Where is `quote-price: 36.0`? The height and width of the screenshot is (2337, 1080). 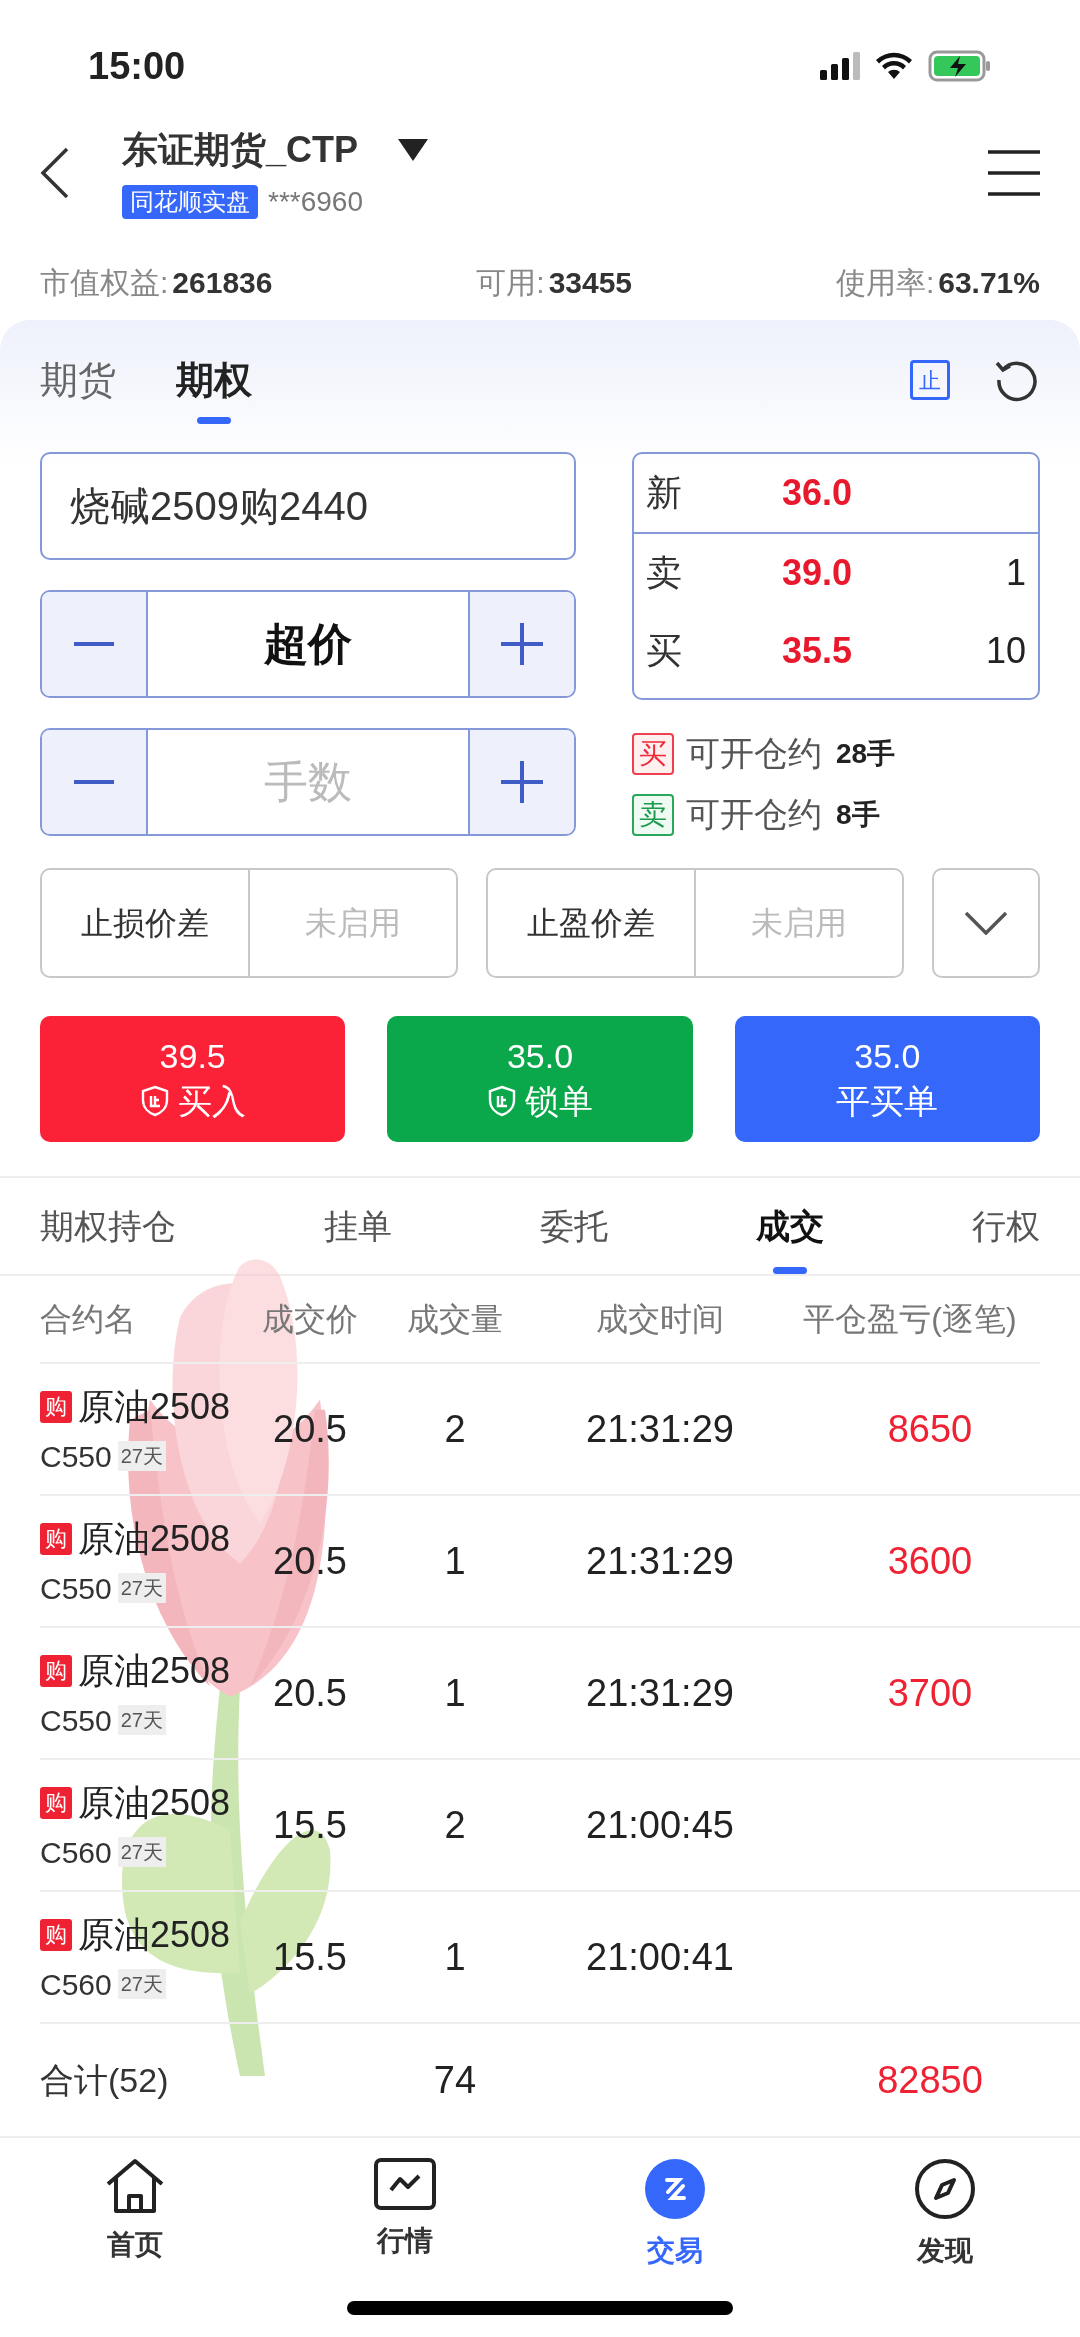
quote-price: 36.0 is located at coordinates (817, 493).